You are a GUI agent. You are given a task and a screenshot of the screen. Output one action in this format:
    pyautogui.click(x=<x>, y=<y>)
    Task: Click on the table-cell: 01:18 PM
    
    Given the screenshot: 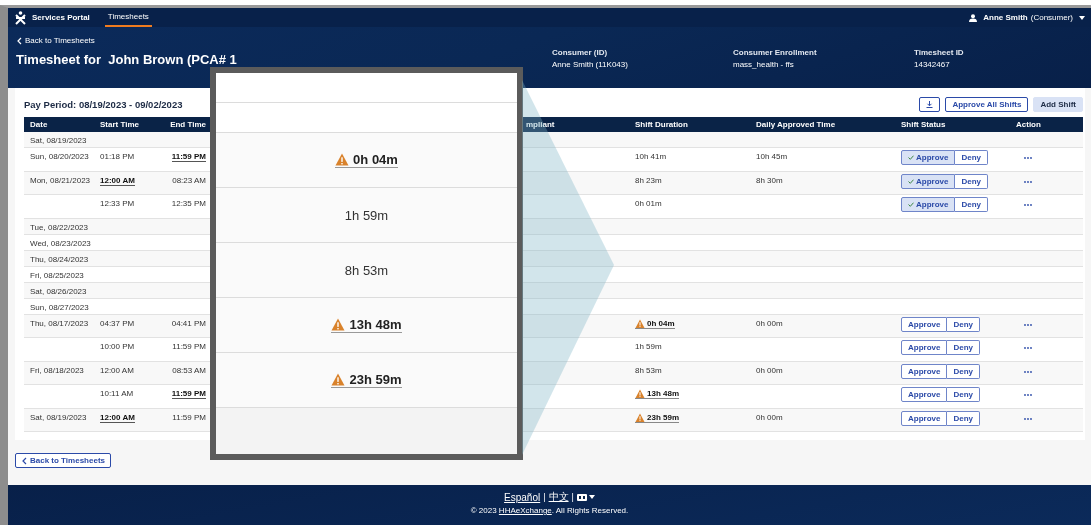 What is the action you would take?
    pyautogui.click(x=117, y=156)
    